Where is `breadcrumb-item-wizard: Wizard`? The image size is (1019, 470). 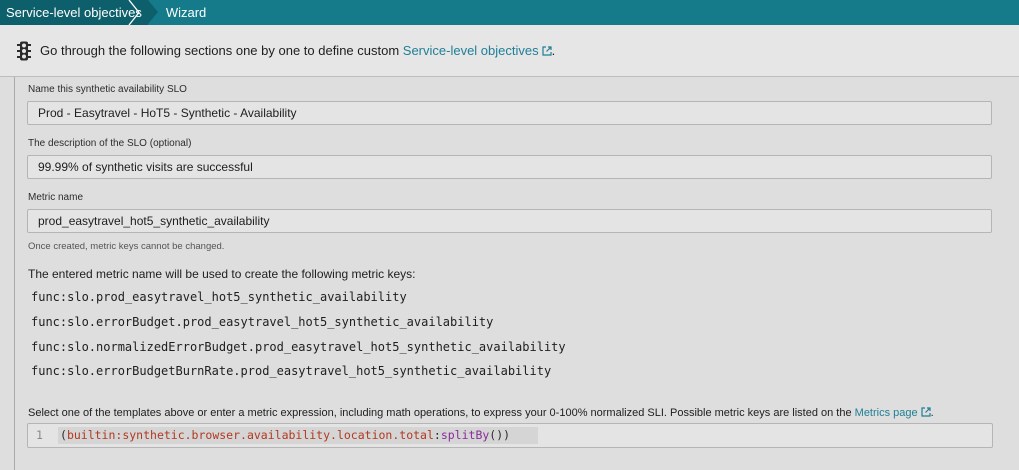 breadcrumb-item-wizard: Wizard is located at coordinates (186, 12).